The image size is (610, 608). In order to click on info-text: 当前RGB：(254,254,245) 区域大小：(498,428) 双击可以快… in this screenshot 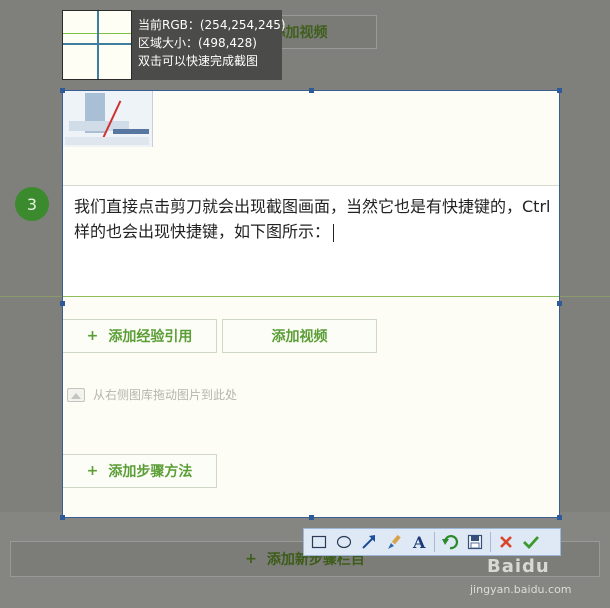, I will do `click(212, 43)`.